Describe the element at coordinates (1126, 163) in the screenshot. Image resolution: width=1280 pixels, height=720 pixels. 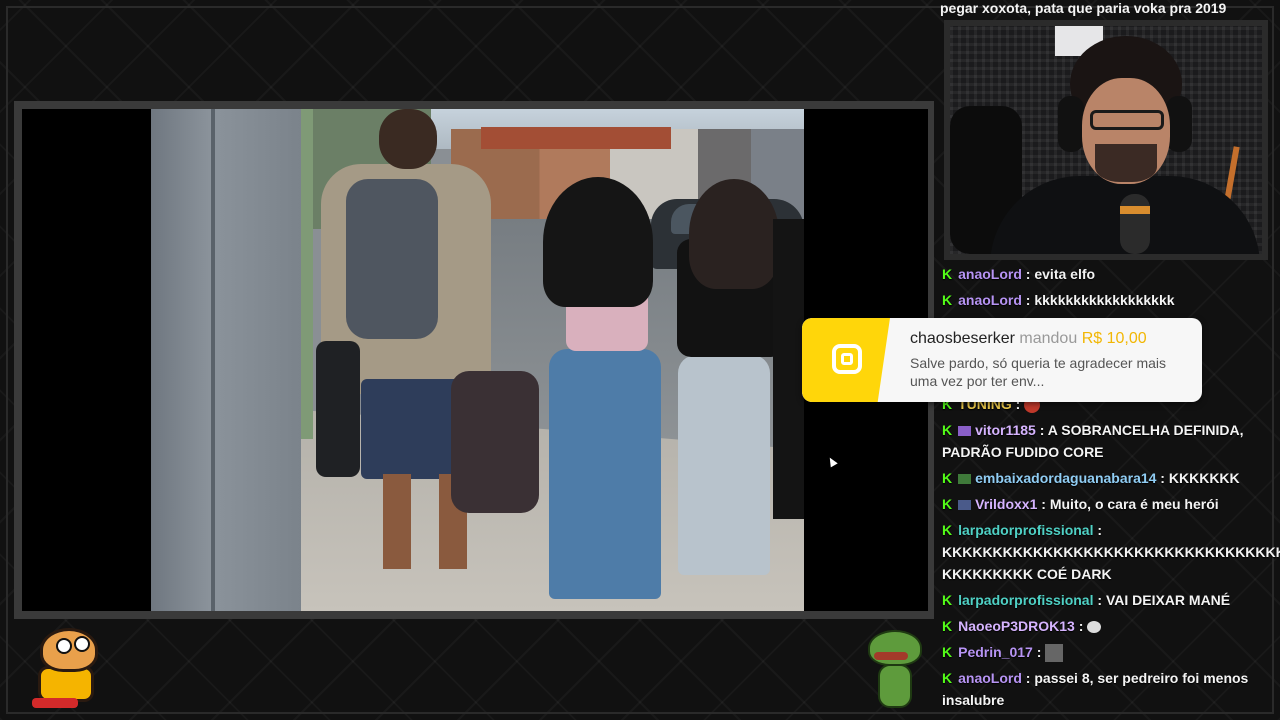
I see `beard` at that location.